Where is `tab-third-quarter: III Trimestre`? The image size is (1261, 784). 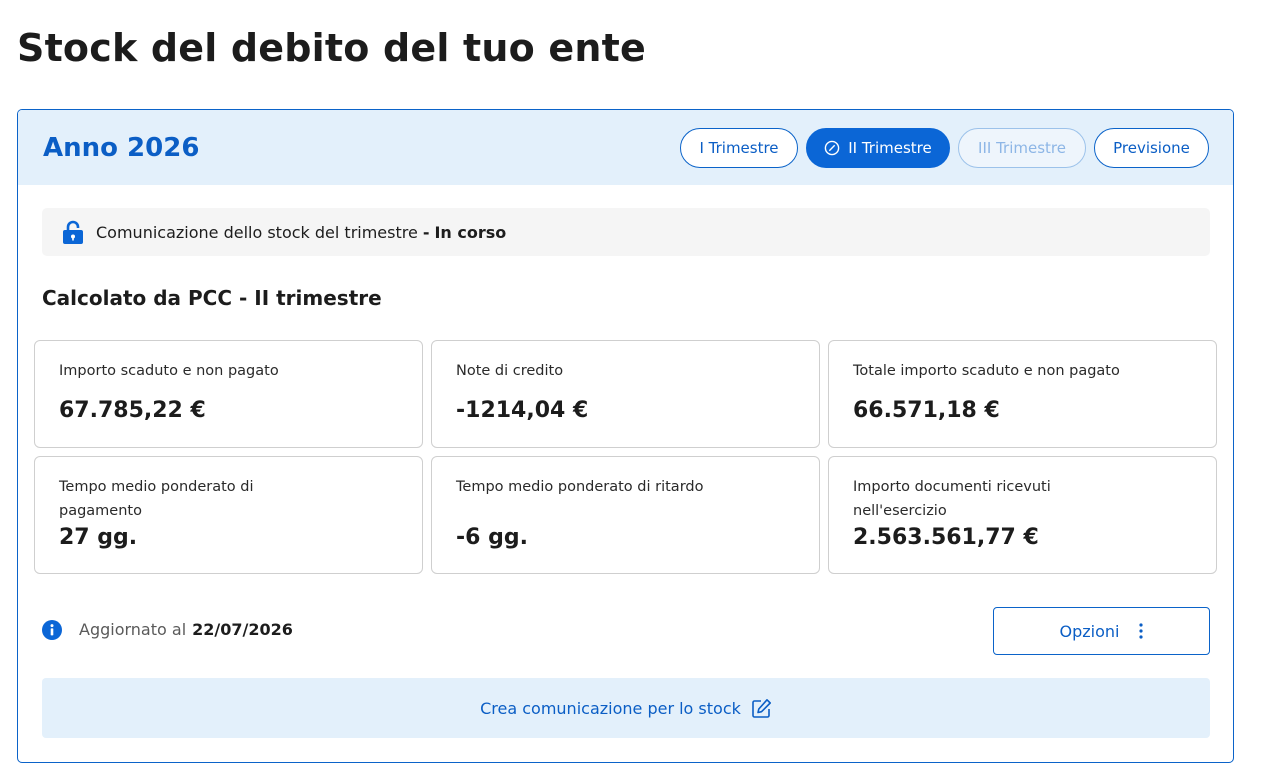
tab-third-quarter: III Trimestre is located at coordinates (1022, 147).